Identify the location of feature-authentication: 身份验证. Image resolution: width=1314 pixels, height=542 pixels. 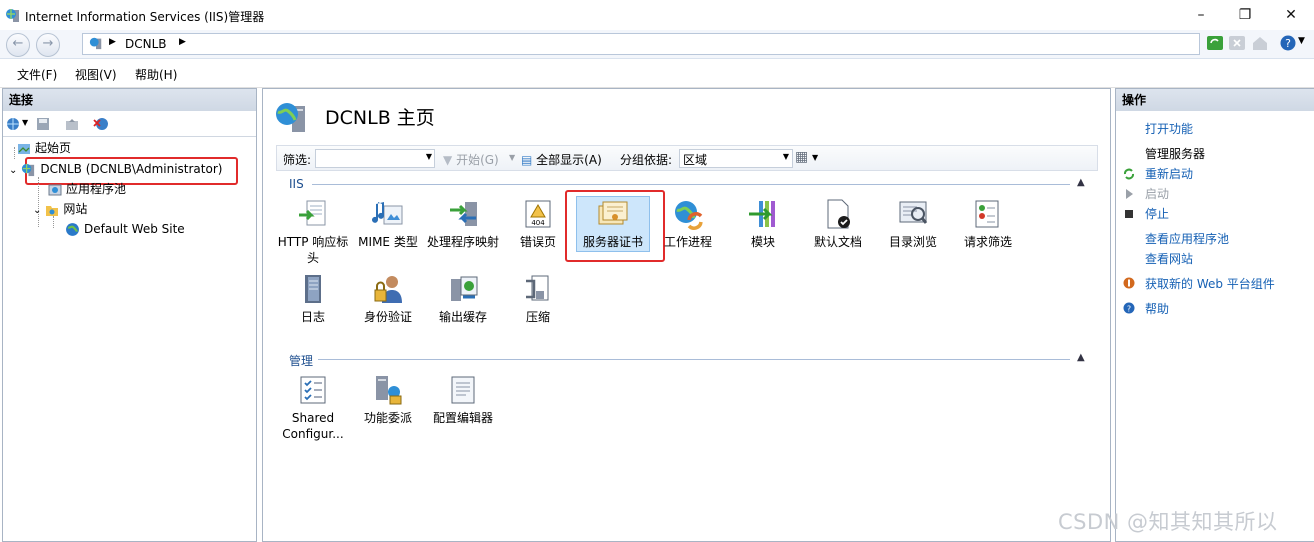
(388, 299).